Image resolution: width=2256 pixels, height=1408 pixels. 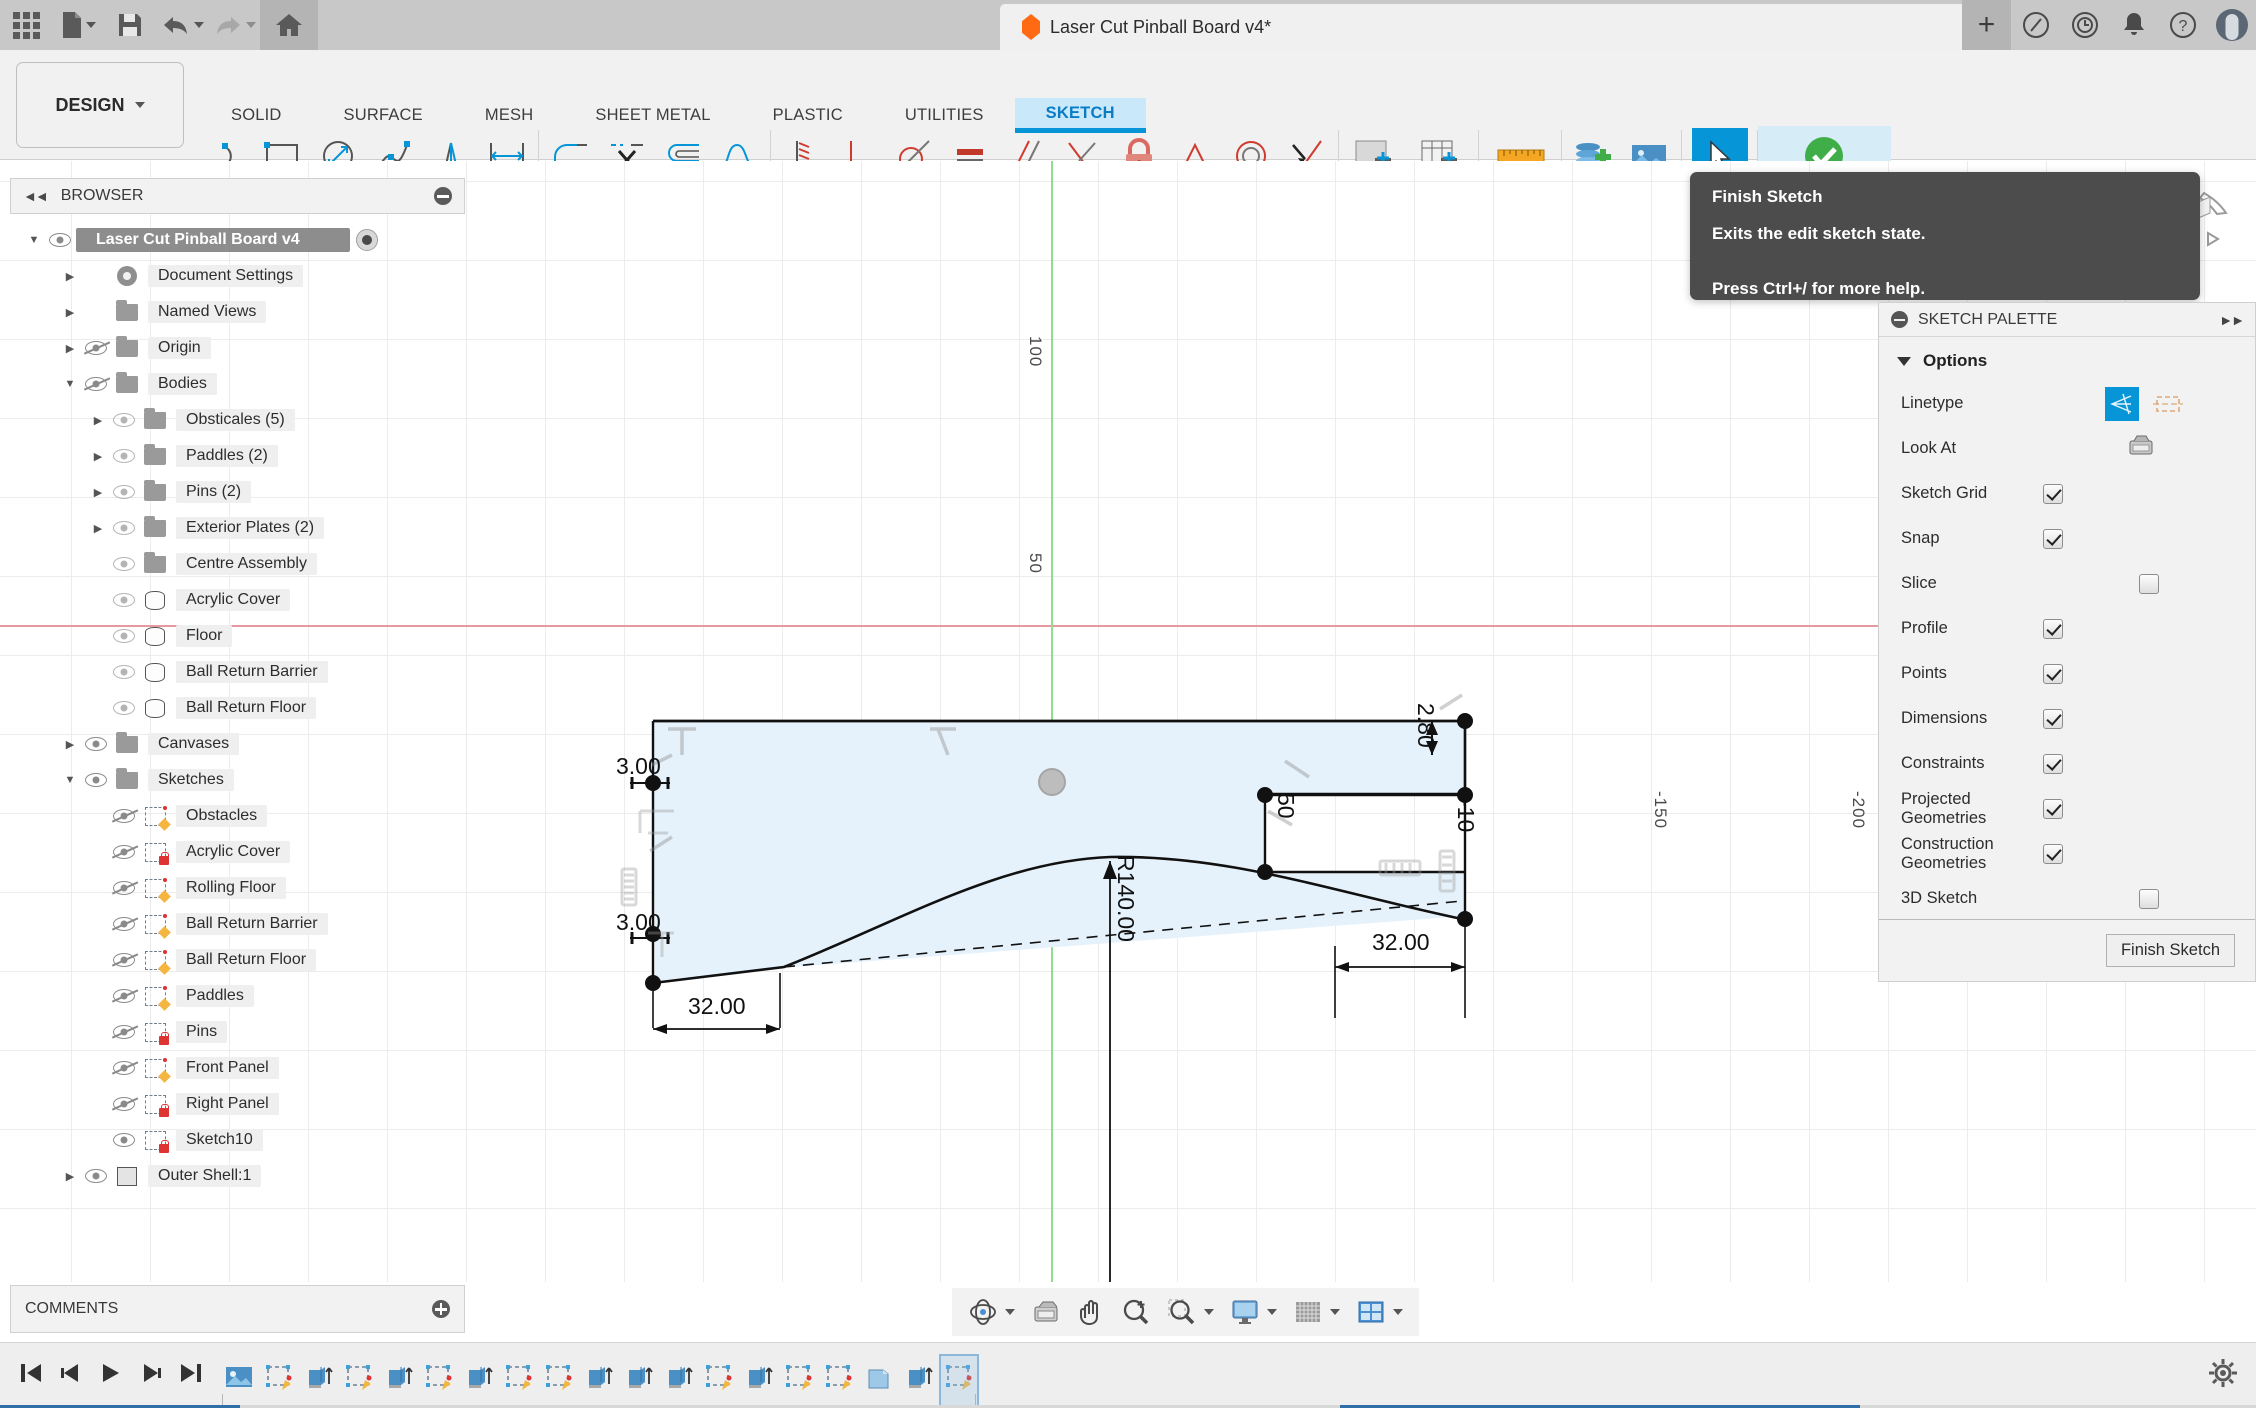 What do you see at coordinates (100, 105) in the screenshot?
I see `workspace-switcher: DESIGN` at bounding box center [100, 105].